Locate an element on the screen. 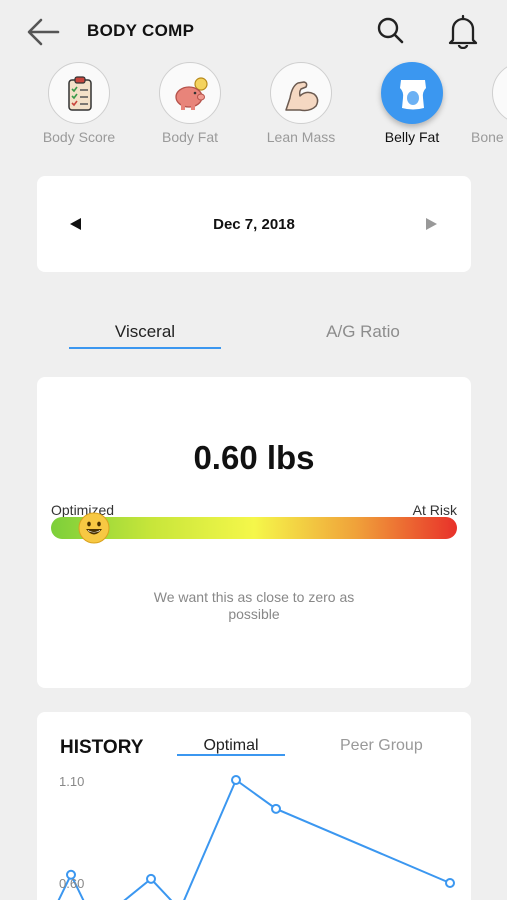 This screenshot has height=900, width=507. selected-date: Dec 7, 2018 is located at coordinates (254, 224).